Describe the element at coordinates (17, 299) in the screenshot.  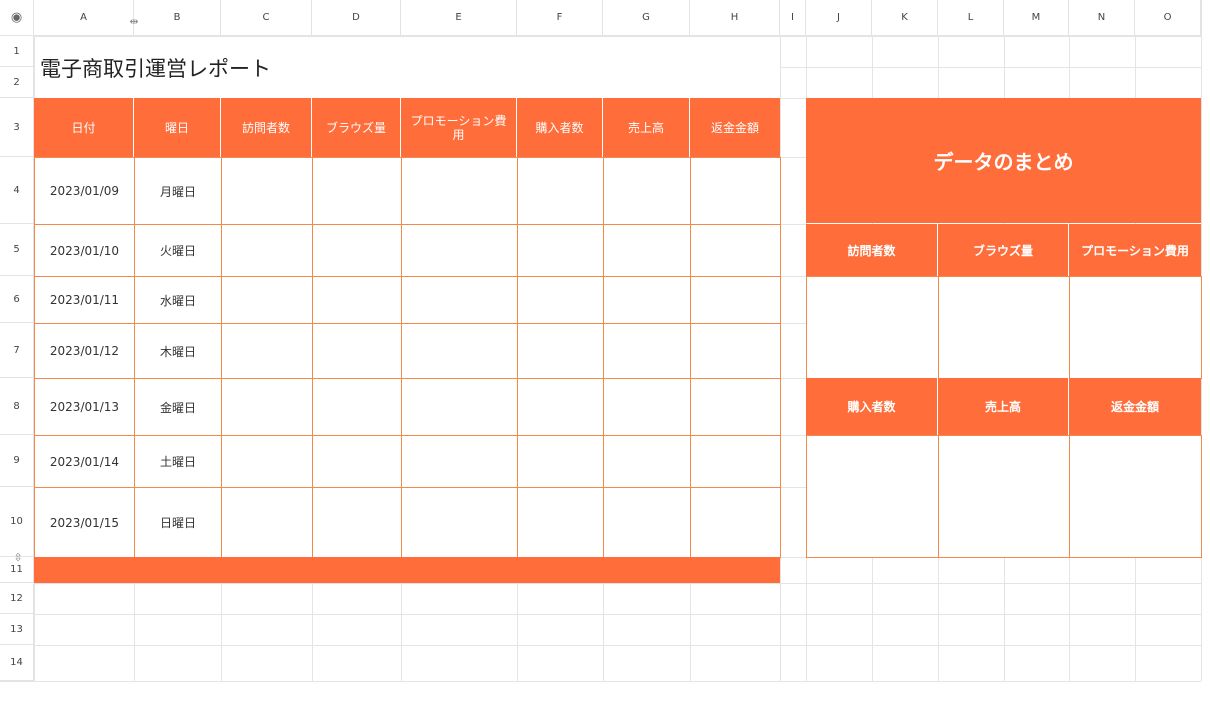
I see `row-header-6: 6` at that location.